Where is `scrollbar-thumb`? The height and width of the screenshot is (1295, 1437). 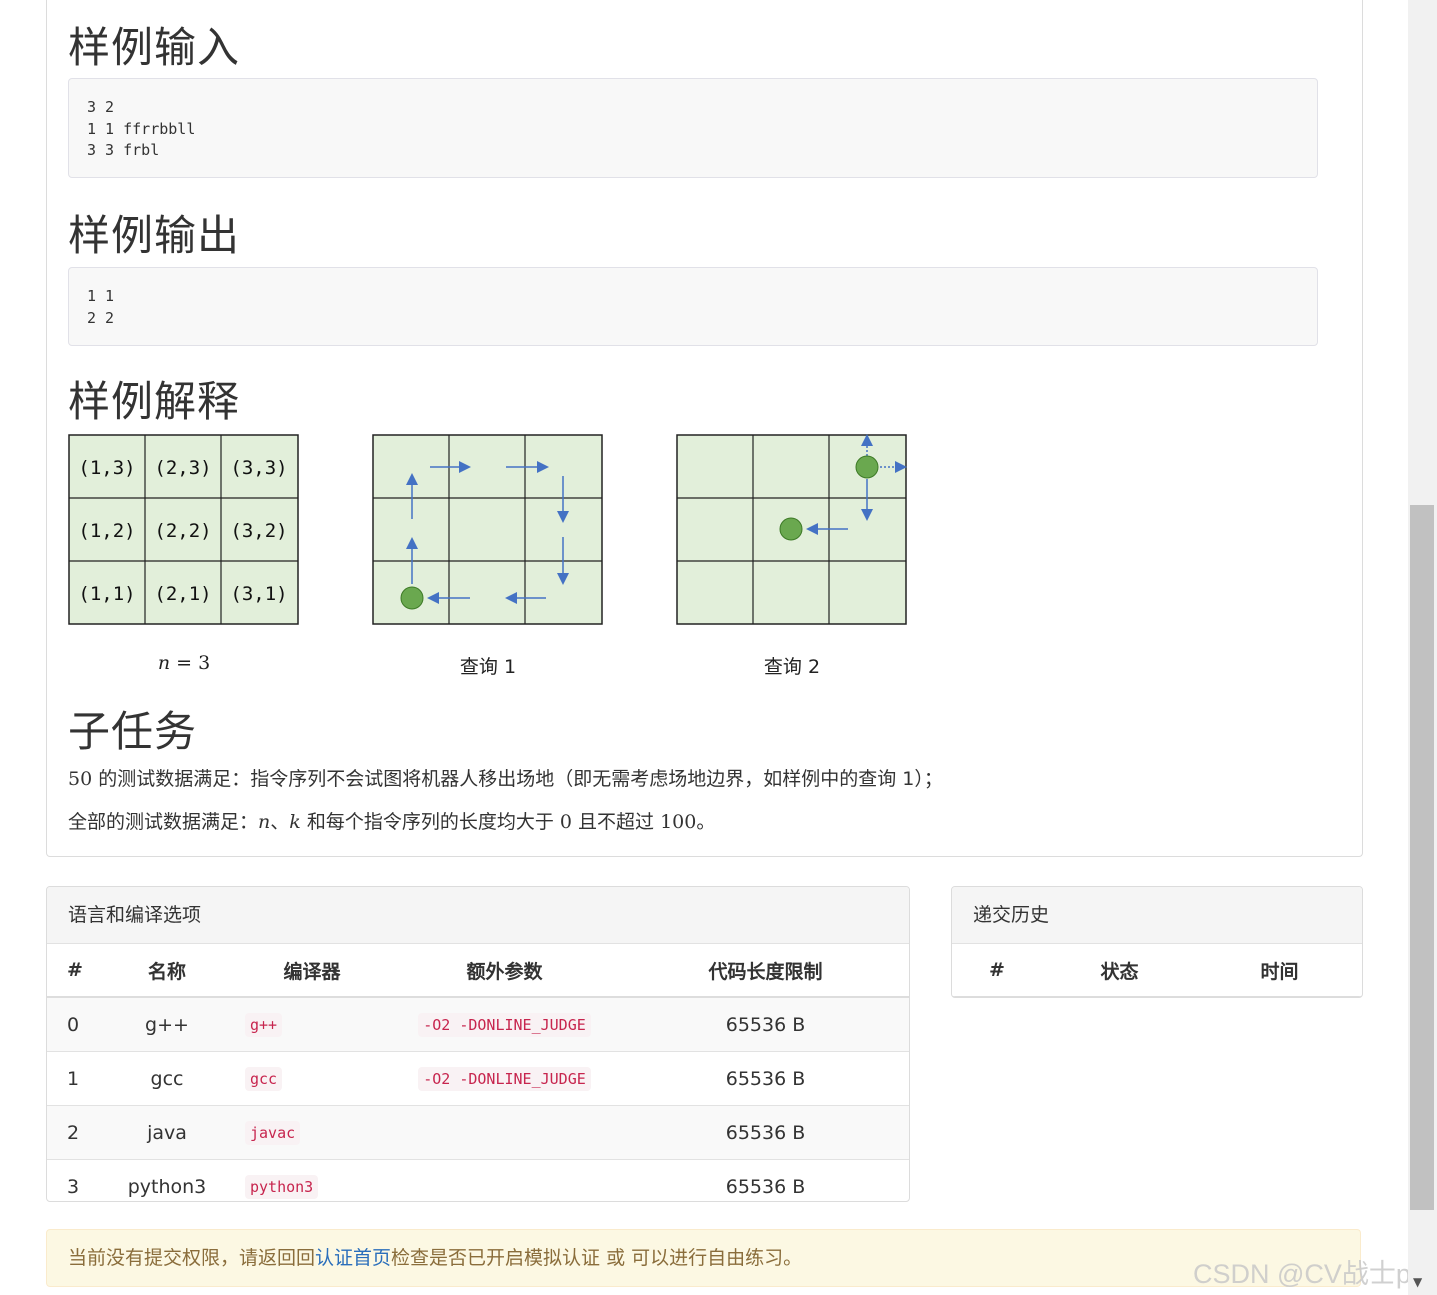 scrollbar-thumb is located at coordinates (1422, 857).